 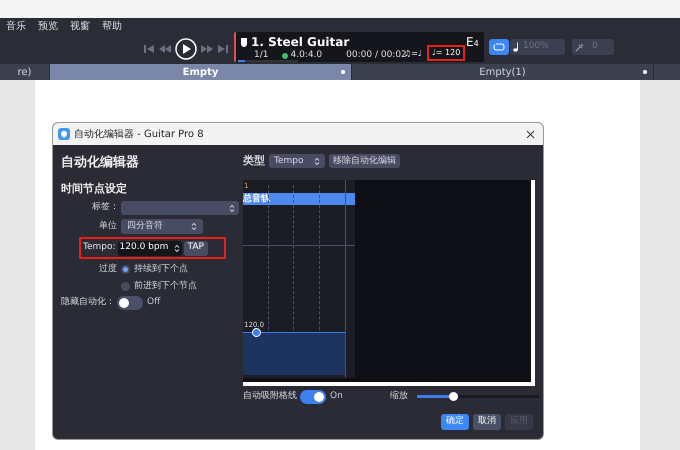 I want to click on dialog-button: 确定, so click(x=455, y=422).